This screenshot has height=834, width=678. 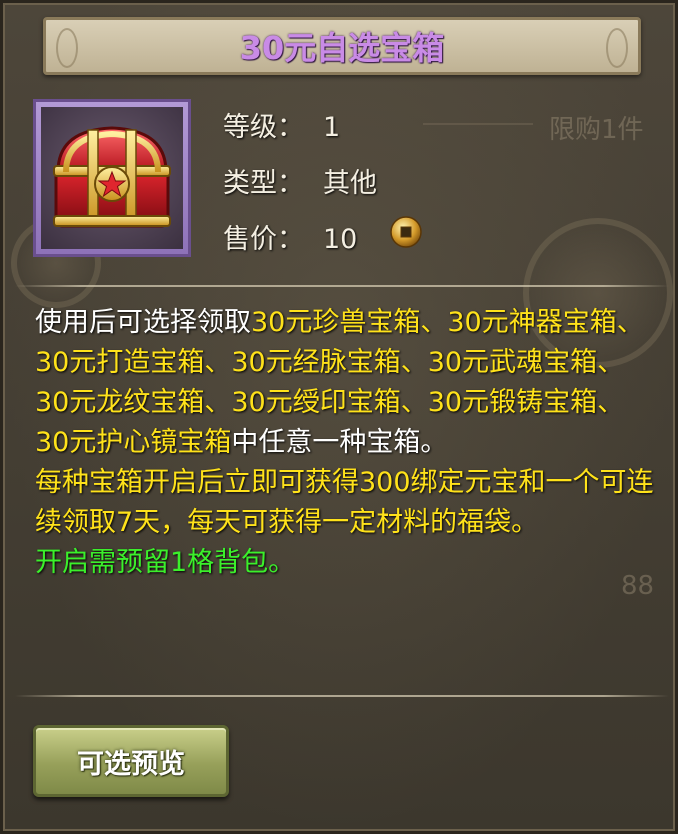 I want to click on type-row: 类型： 其他, so click(x=300, y=180).